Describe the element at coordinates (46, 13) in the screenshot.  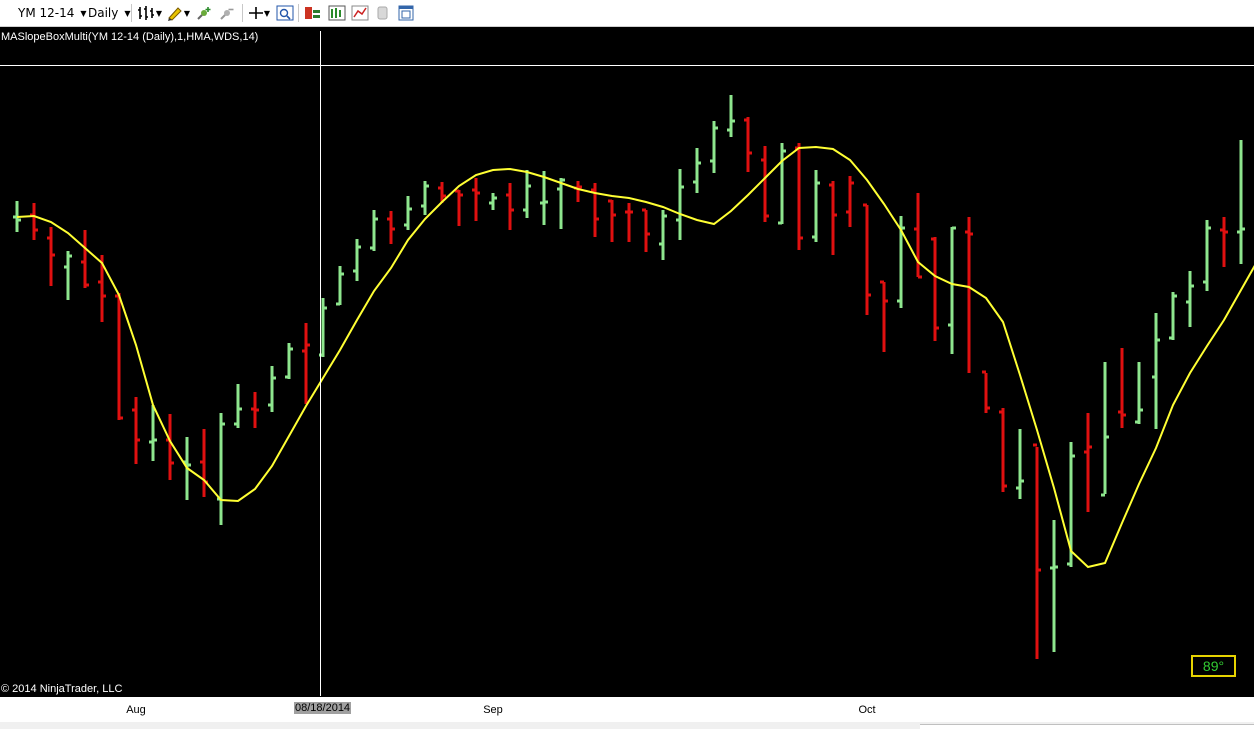
I see `instrument-label: YM 12-14` at that location.